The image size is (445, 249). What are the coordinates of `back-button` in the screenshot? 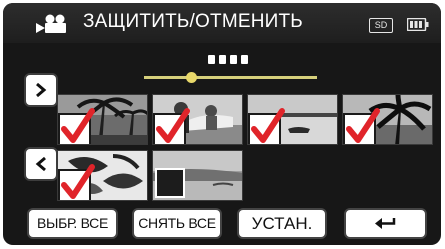 It's located at (385, 223).